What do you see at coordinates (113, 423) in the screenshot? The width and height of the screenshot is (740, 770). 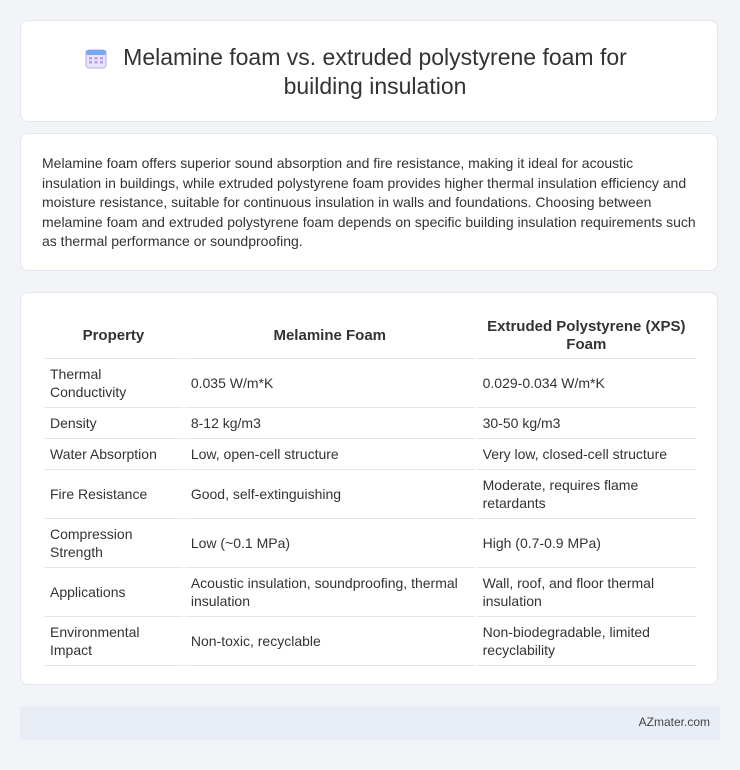 I see `property-cell: Density` at bounding box center [113, 423].